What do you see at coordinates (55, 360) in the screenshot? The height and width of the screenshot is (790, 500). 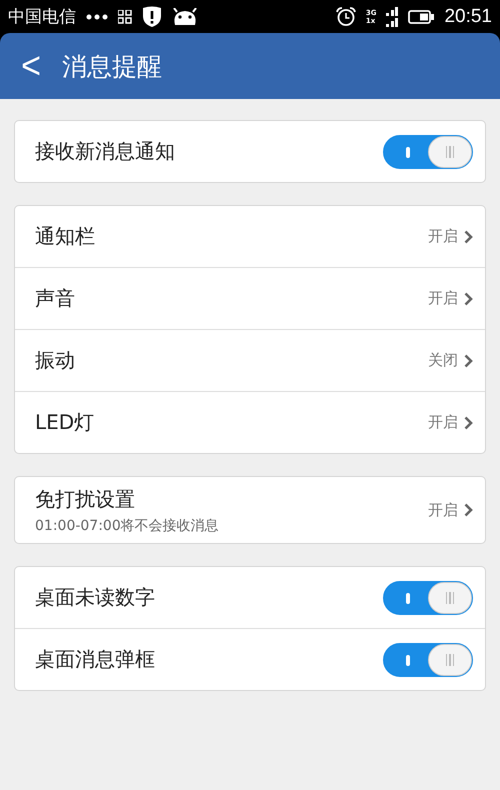 I see `setting-label: 振动` at bounding box center [55, 360].